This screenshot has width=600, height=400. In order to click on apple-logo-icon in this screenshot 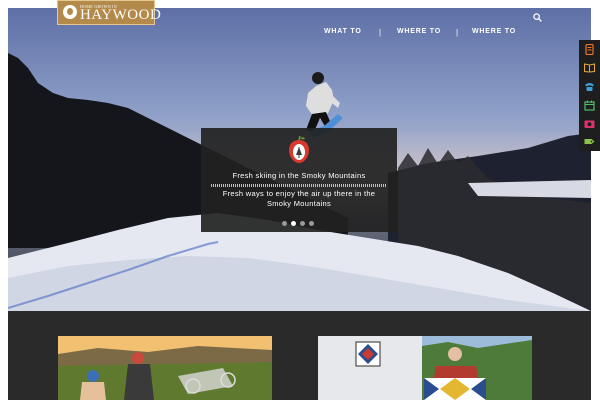, I will do `click(70, 12)`.